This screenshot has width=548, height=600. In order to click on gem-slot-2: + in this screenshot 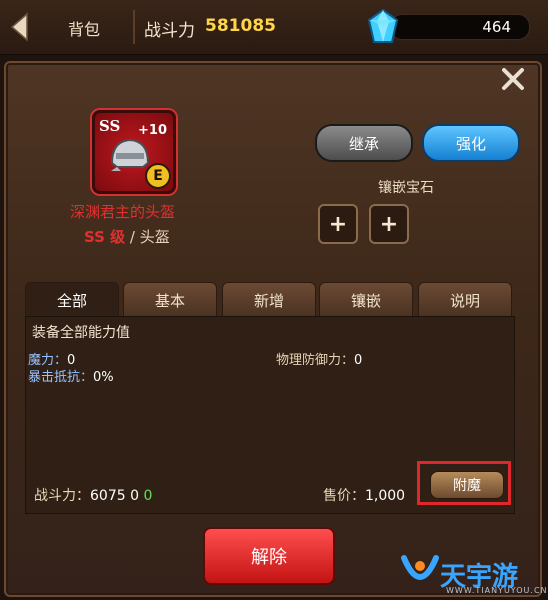, I will do `click(389, 224)`.